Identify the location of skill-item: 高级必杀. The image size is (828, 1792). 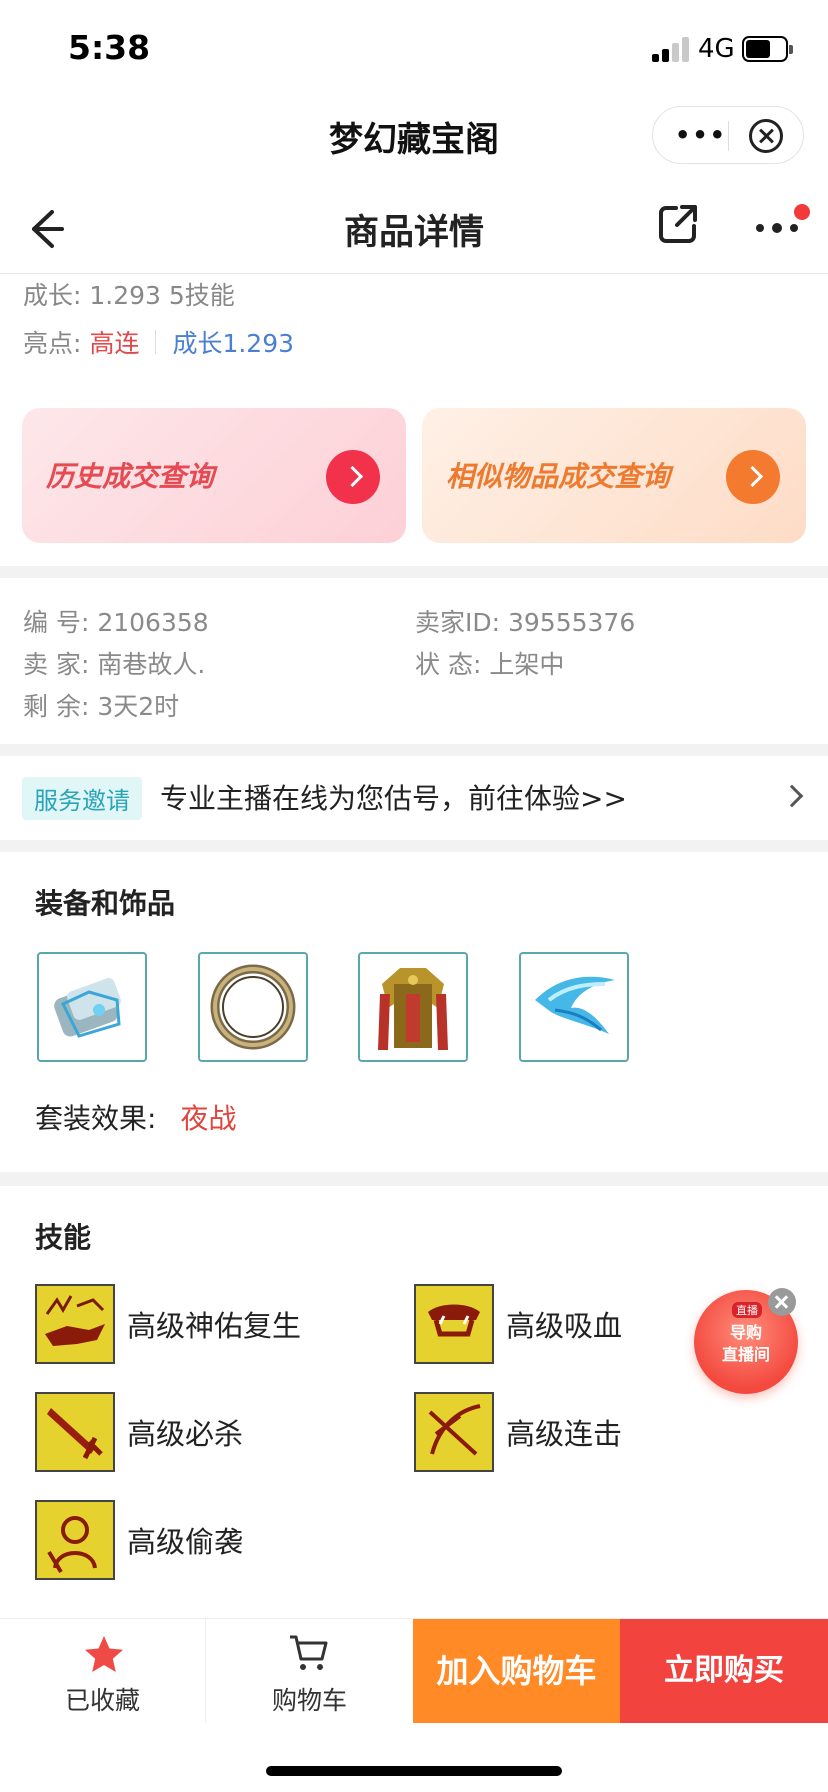
(139, 1432).